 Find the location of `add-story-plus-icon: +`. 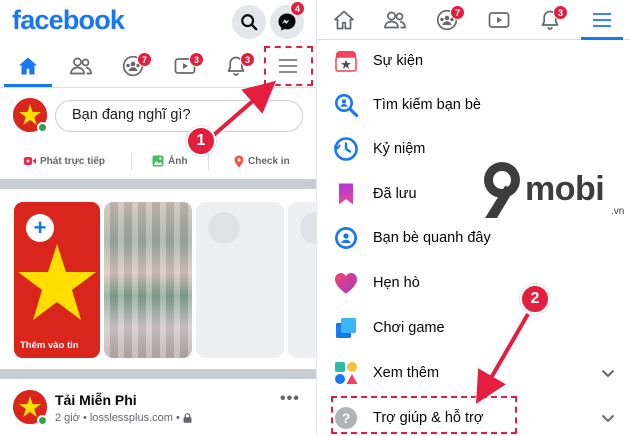

add-story-plus-icon: + is located at coordinates (40, 228).